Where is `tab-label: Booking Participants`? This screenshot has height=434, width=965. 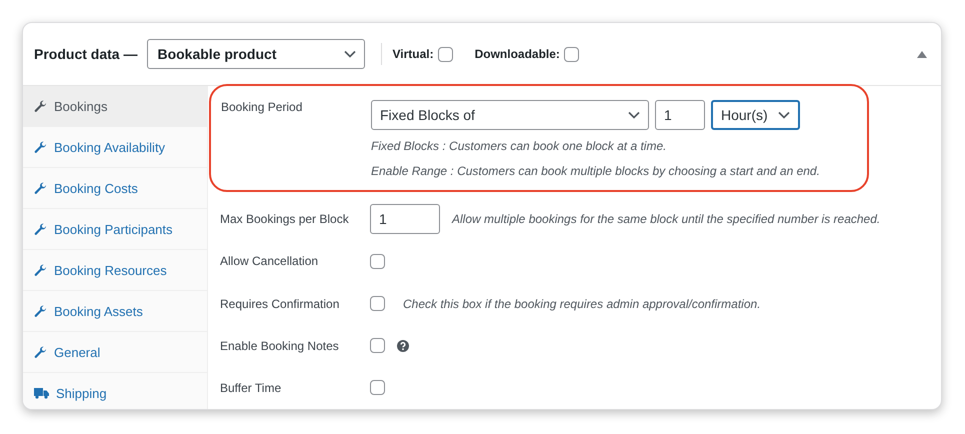
tab-label: Booking Participants is located at coordinates (113, 229).